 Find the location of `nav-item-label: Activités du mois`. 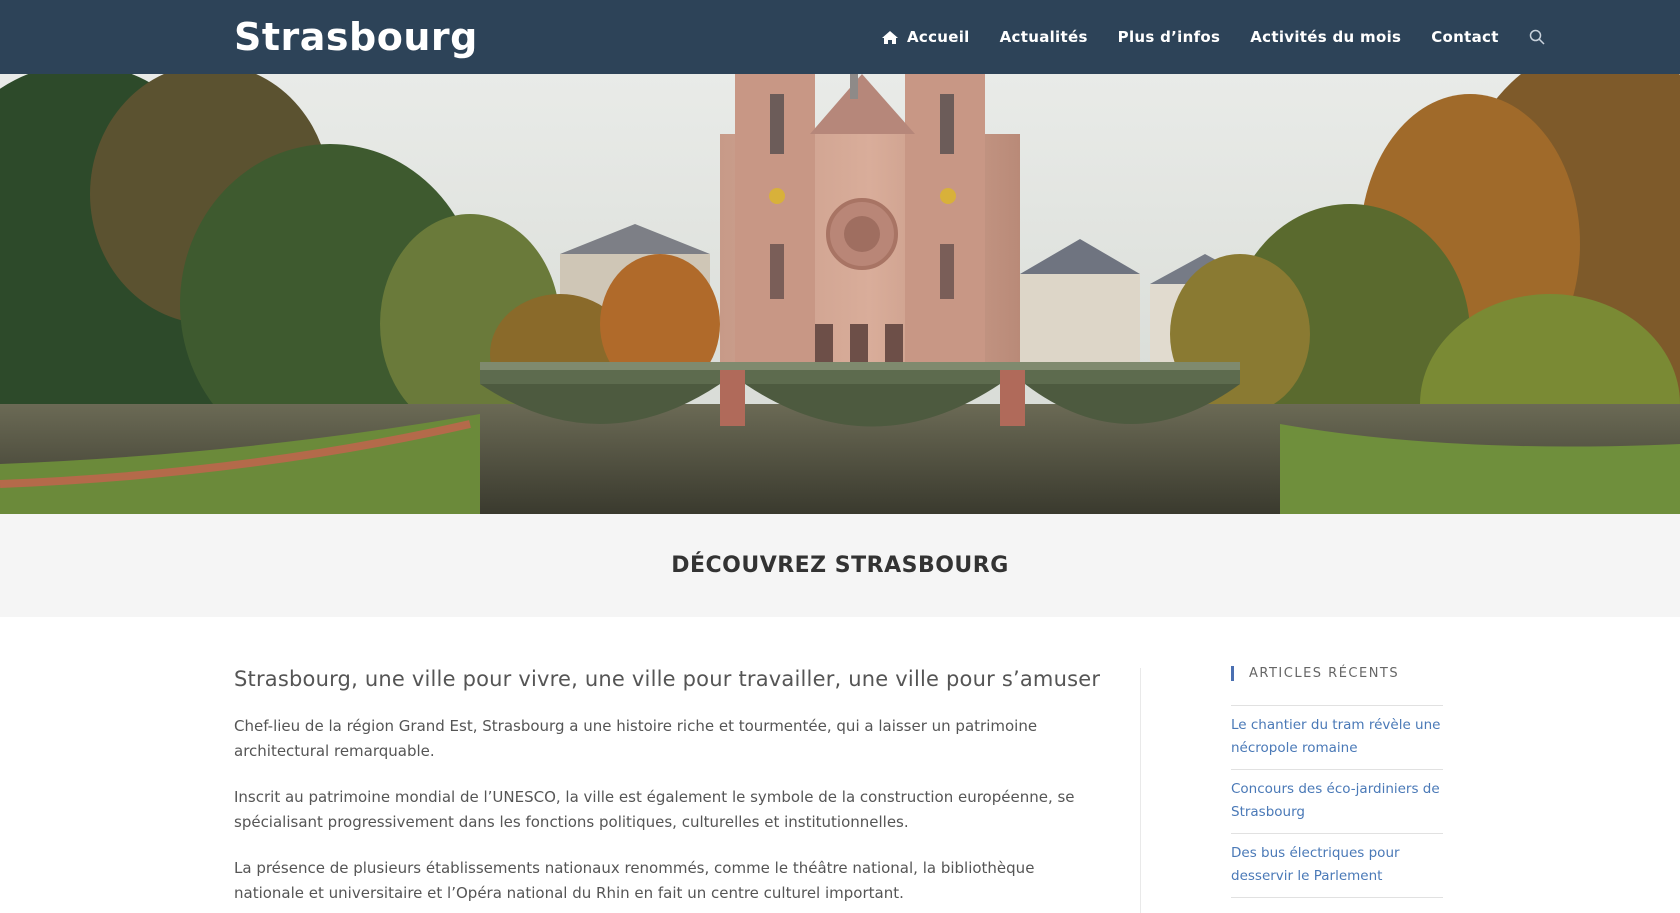

nav-item-label: Activités du mois is located at coordinates (1326, 37).